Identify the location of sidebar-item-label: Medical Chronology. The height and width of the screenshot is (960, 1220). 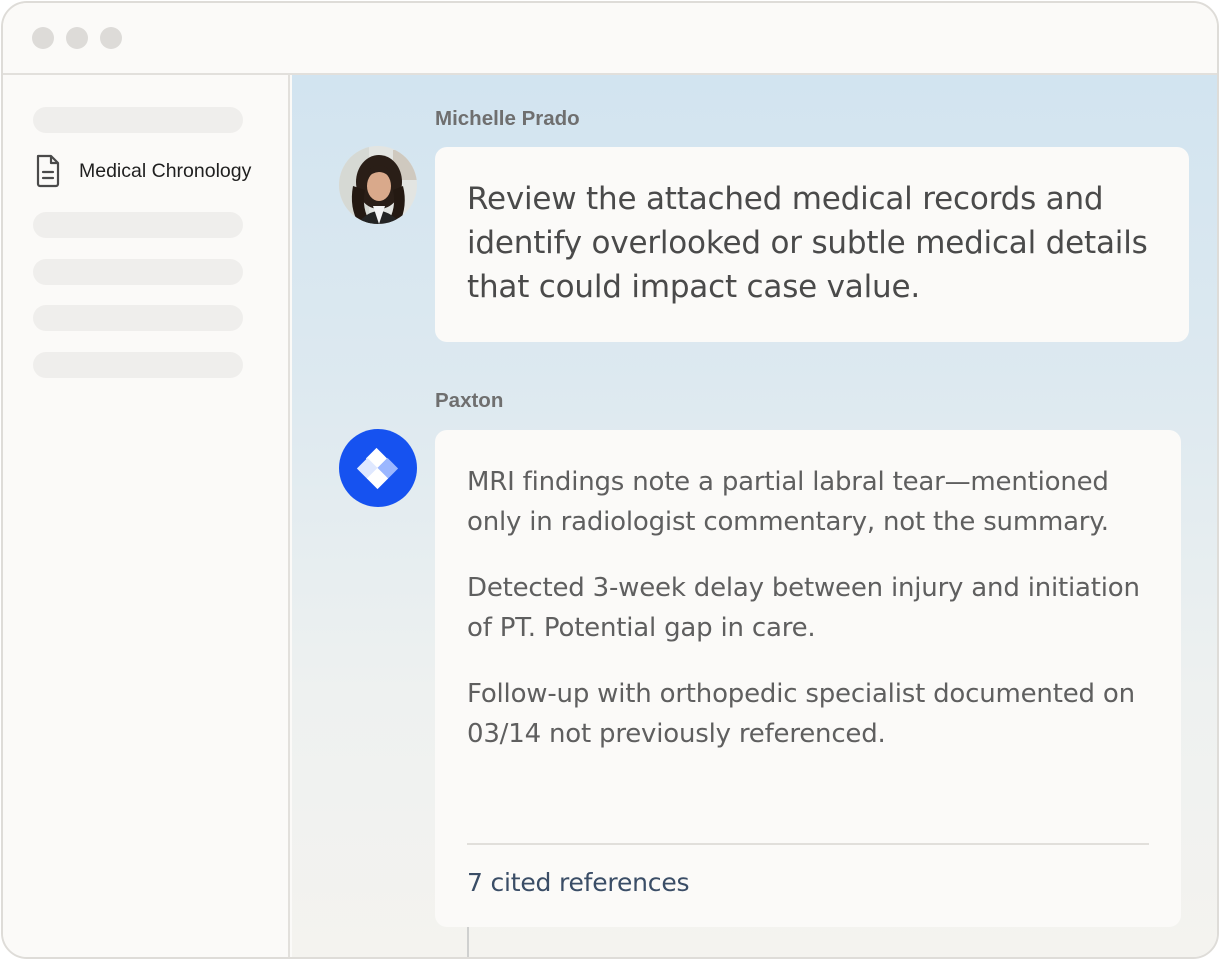
(165, 170).